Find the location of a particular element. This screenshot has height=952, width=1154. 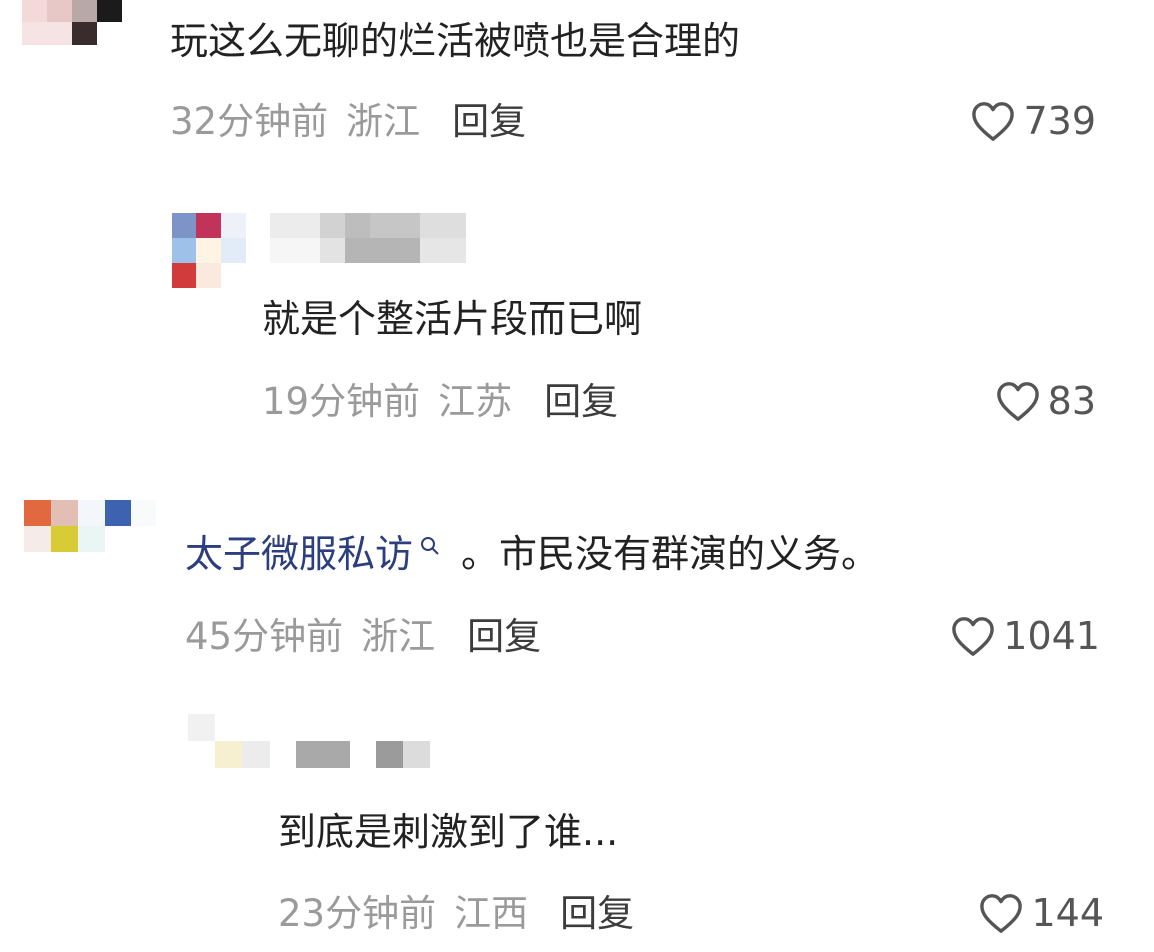

like-button: 144 is located at coordinates (1040, 913).